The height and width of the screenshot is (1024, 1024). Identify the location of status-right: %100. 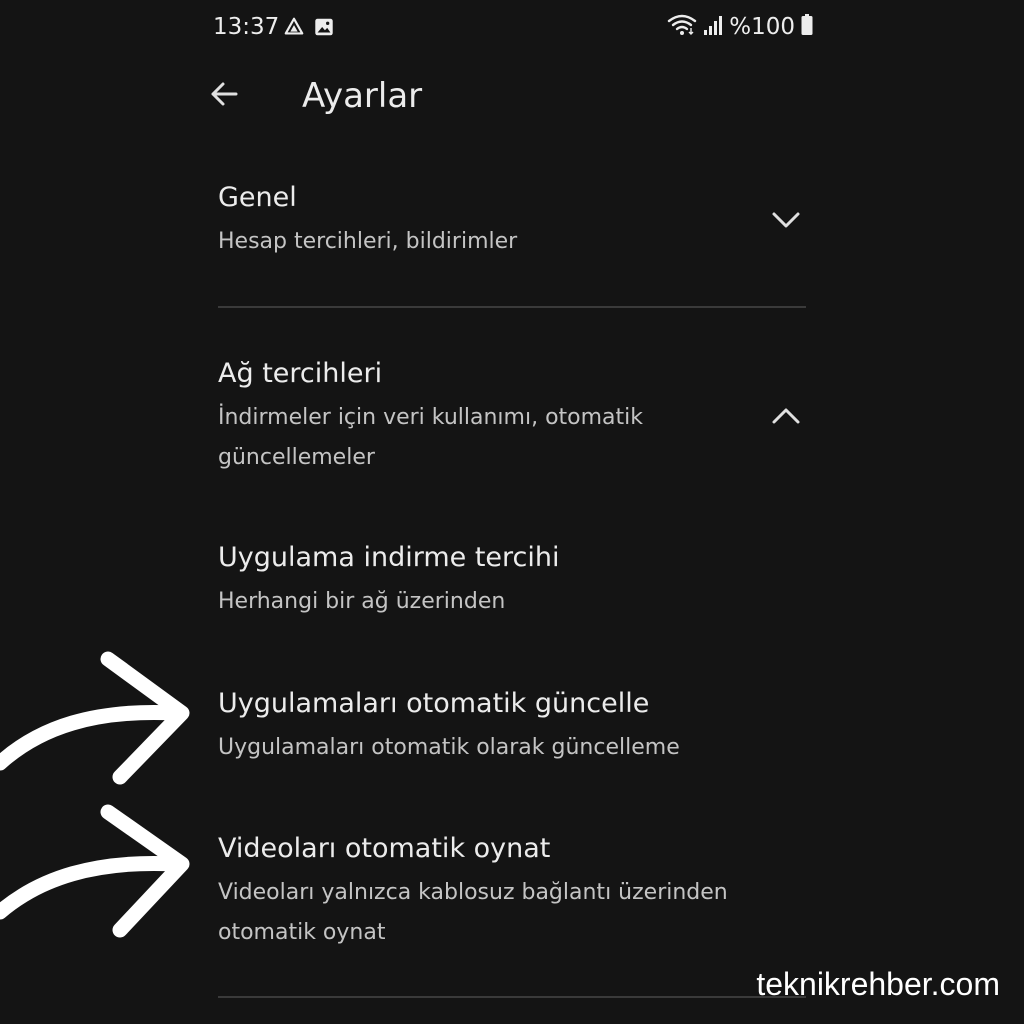
(740, 27).